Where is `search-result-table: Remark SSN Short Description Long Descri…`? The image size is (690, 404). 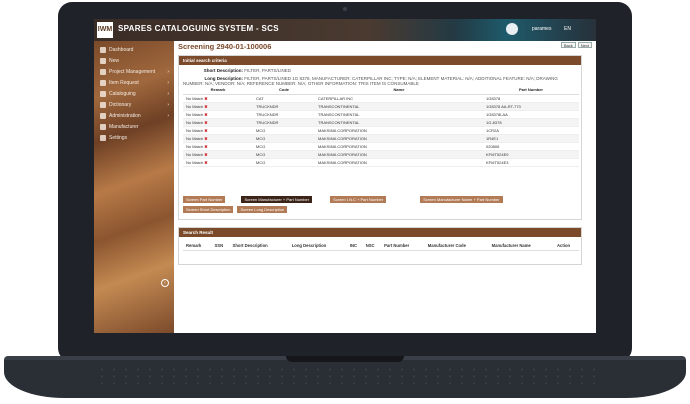
search-result-table: Remark SSN Short Description Long Descri… is located at coordinates (381, 246).